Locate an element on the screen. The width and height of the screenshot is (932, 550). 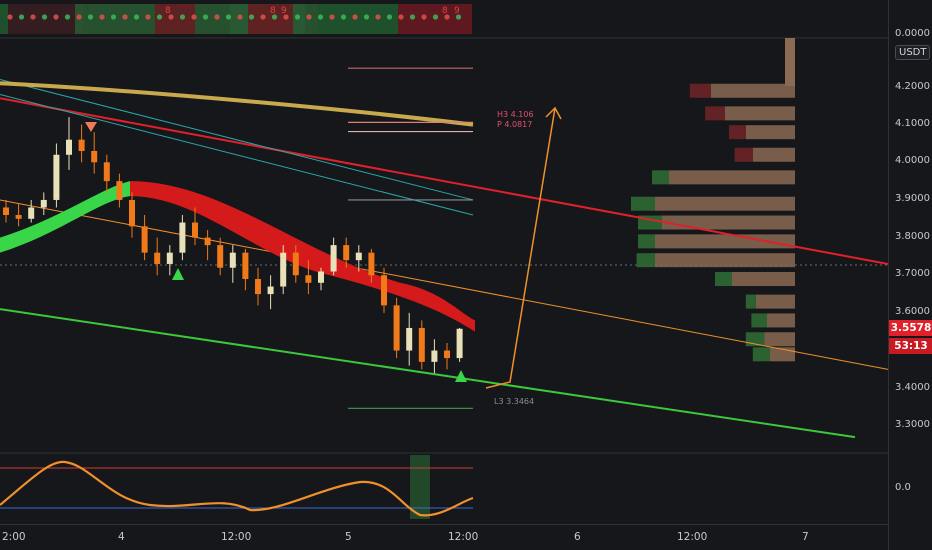
price-tick: 3.7000 is located at coordinates (912, 273).